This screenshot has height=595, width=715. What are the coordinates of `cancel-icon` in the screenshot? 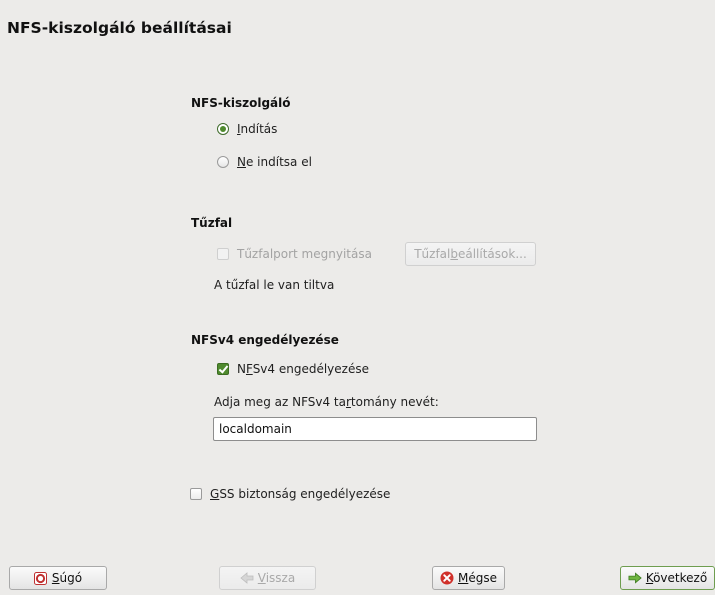 It's located at (447, 578).